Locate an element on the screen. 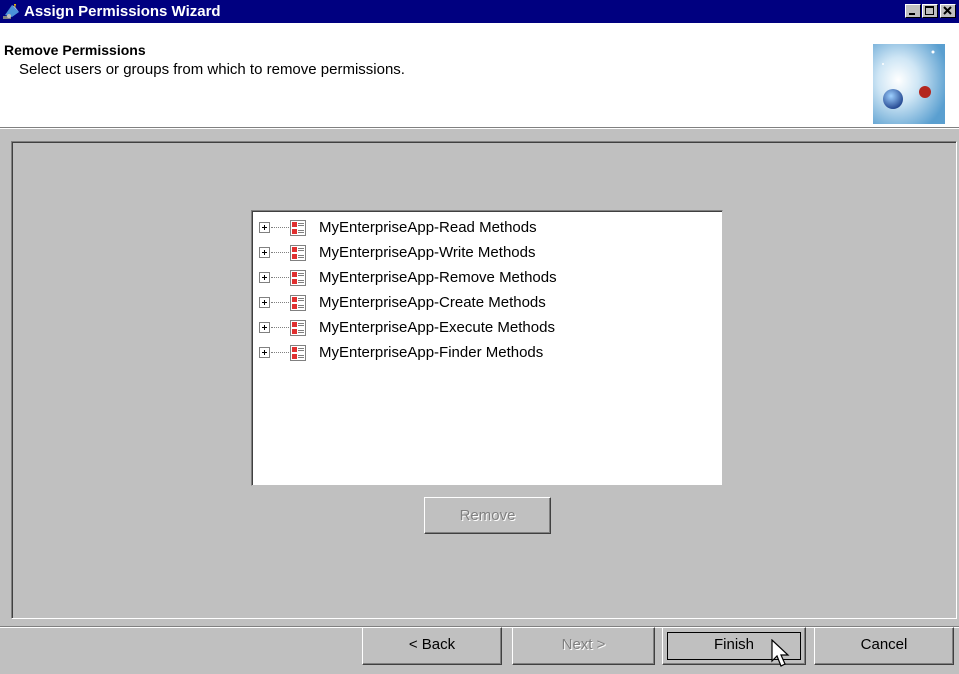 The image size is (959, 674). header-separator-highlight is located at coordinates (479, 128).